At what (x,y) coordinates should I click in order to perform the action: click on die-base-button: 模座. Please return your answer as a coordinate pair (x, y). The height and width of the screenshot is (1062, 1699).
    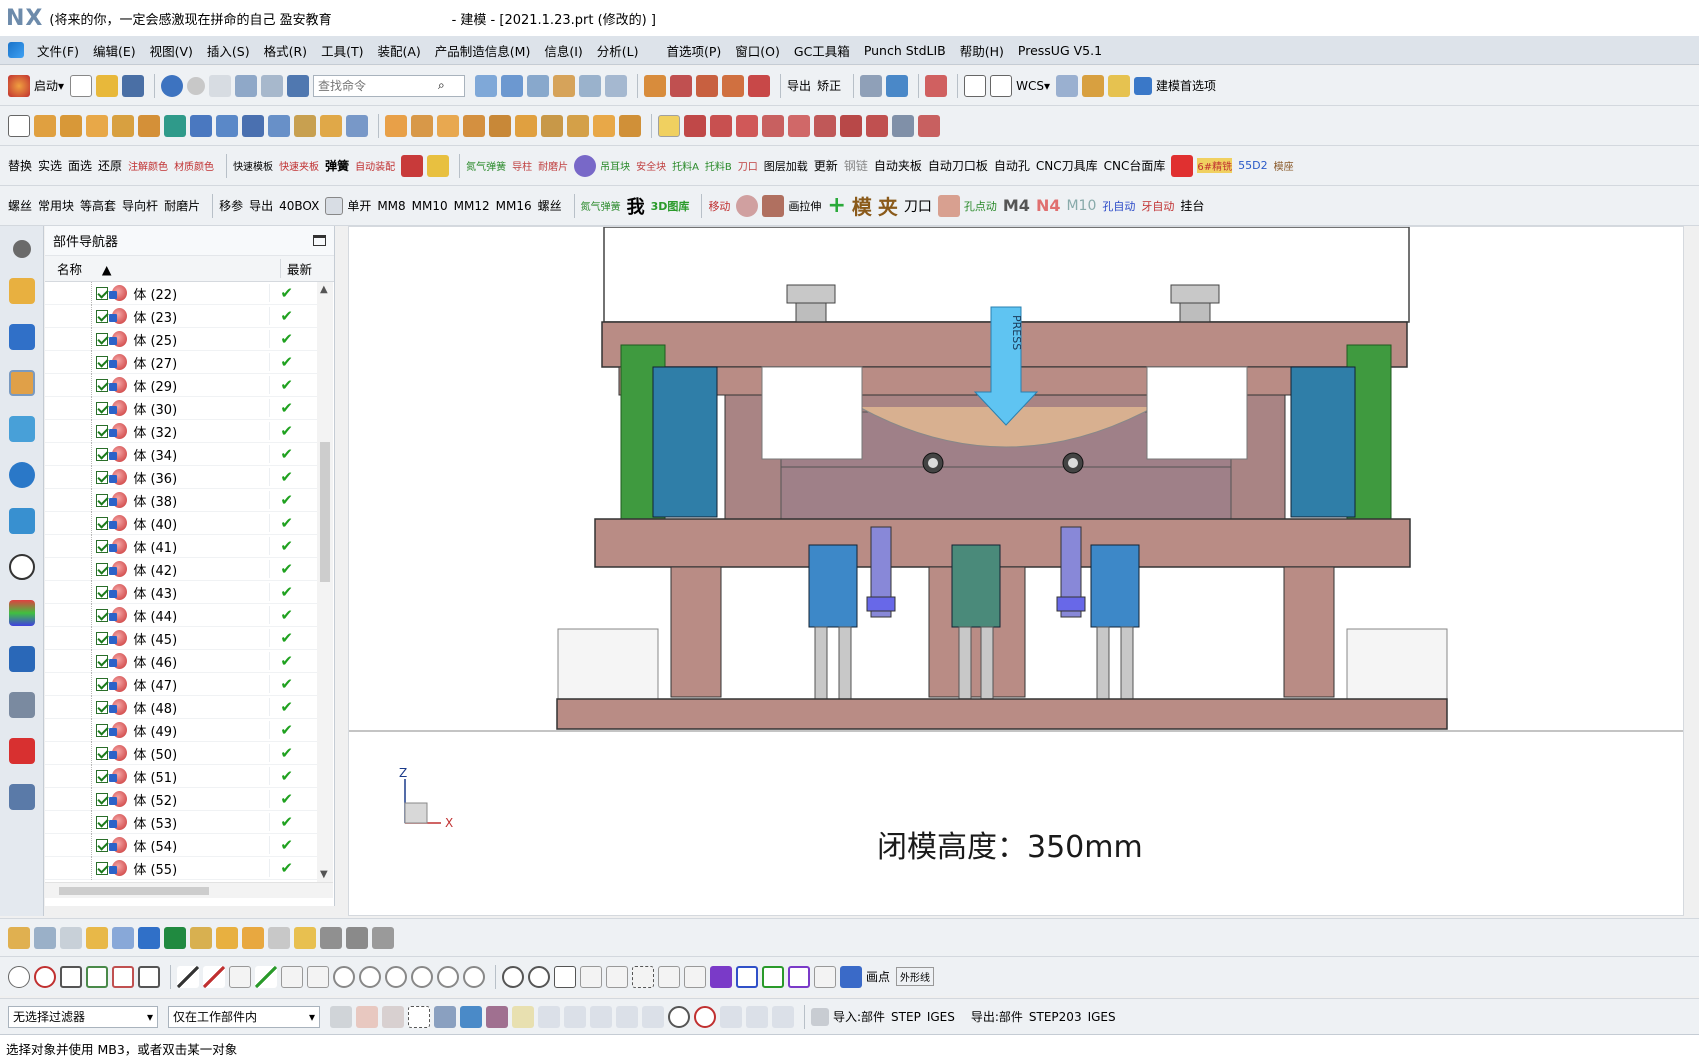
    Looking at the image, I should click on (1284, 165).